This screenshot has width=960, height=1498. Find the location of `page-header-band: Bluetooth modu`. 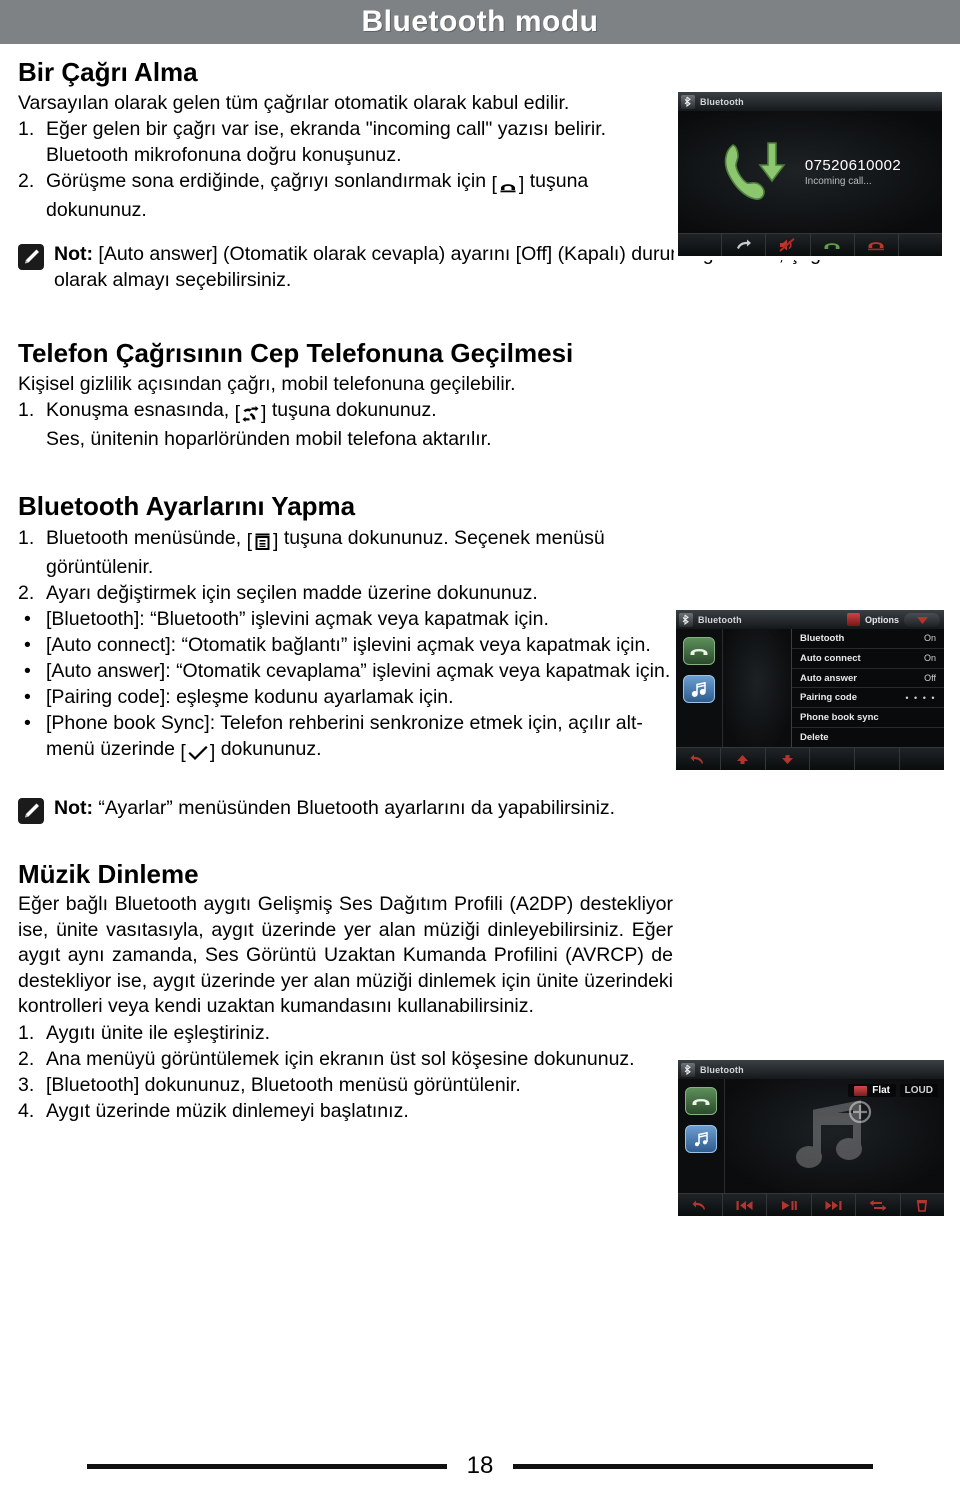

page-header-band: Bluetooth modu is located at coordinates (480, 22).